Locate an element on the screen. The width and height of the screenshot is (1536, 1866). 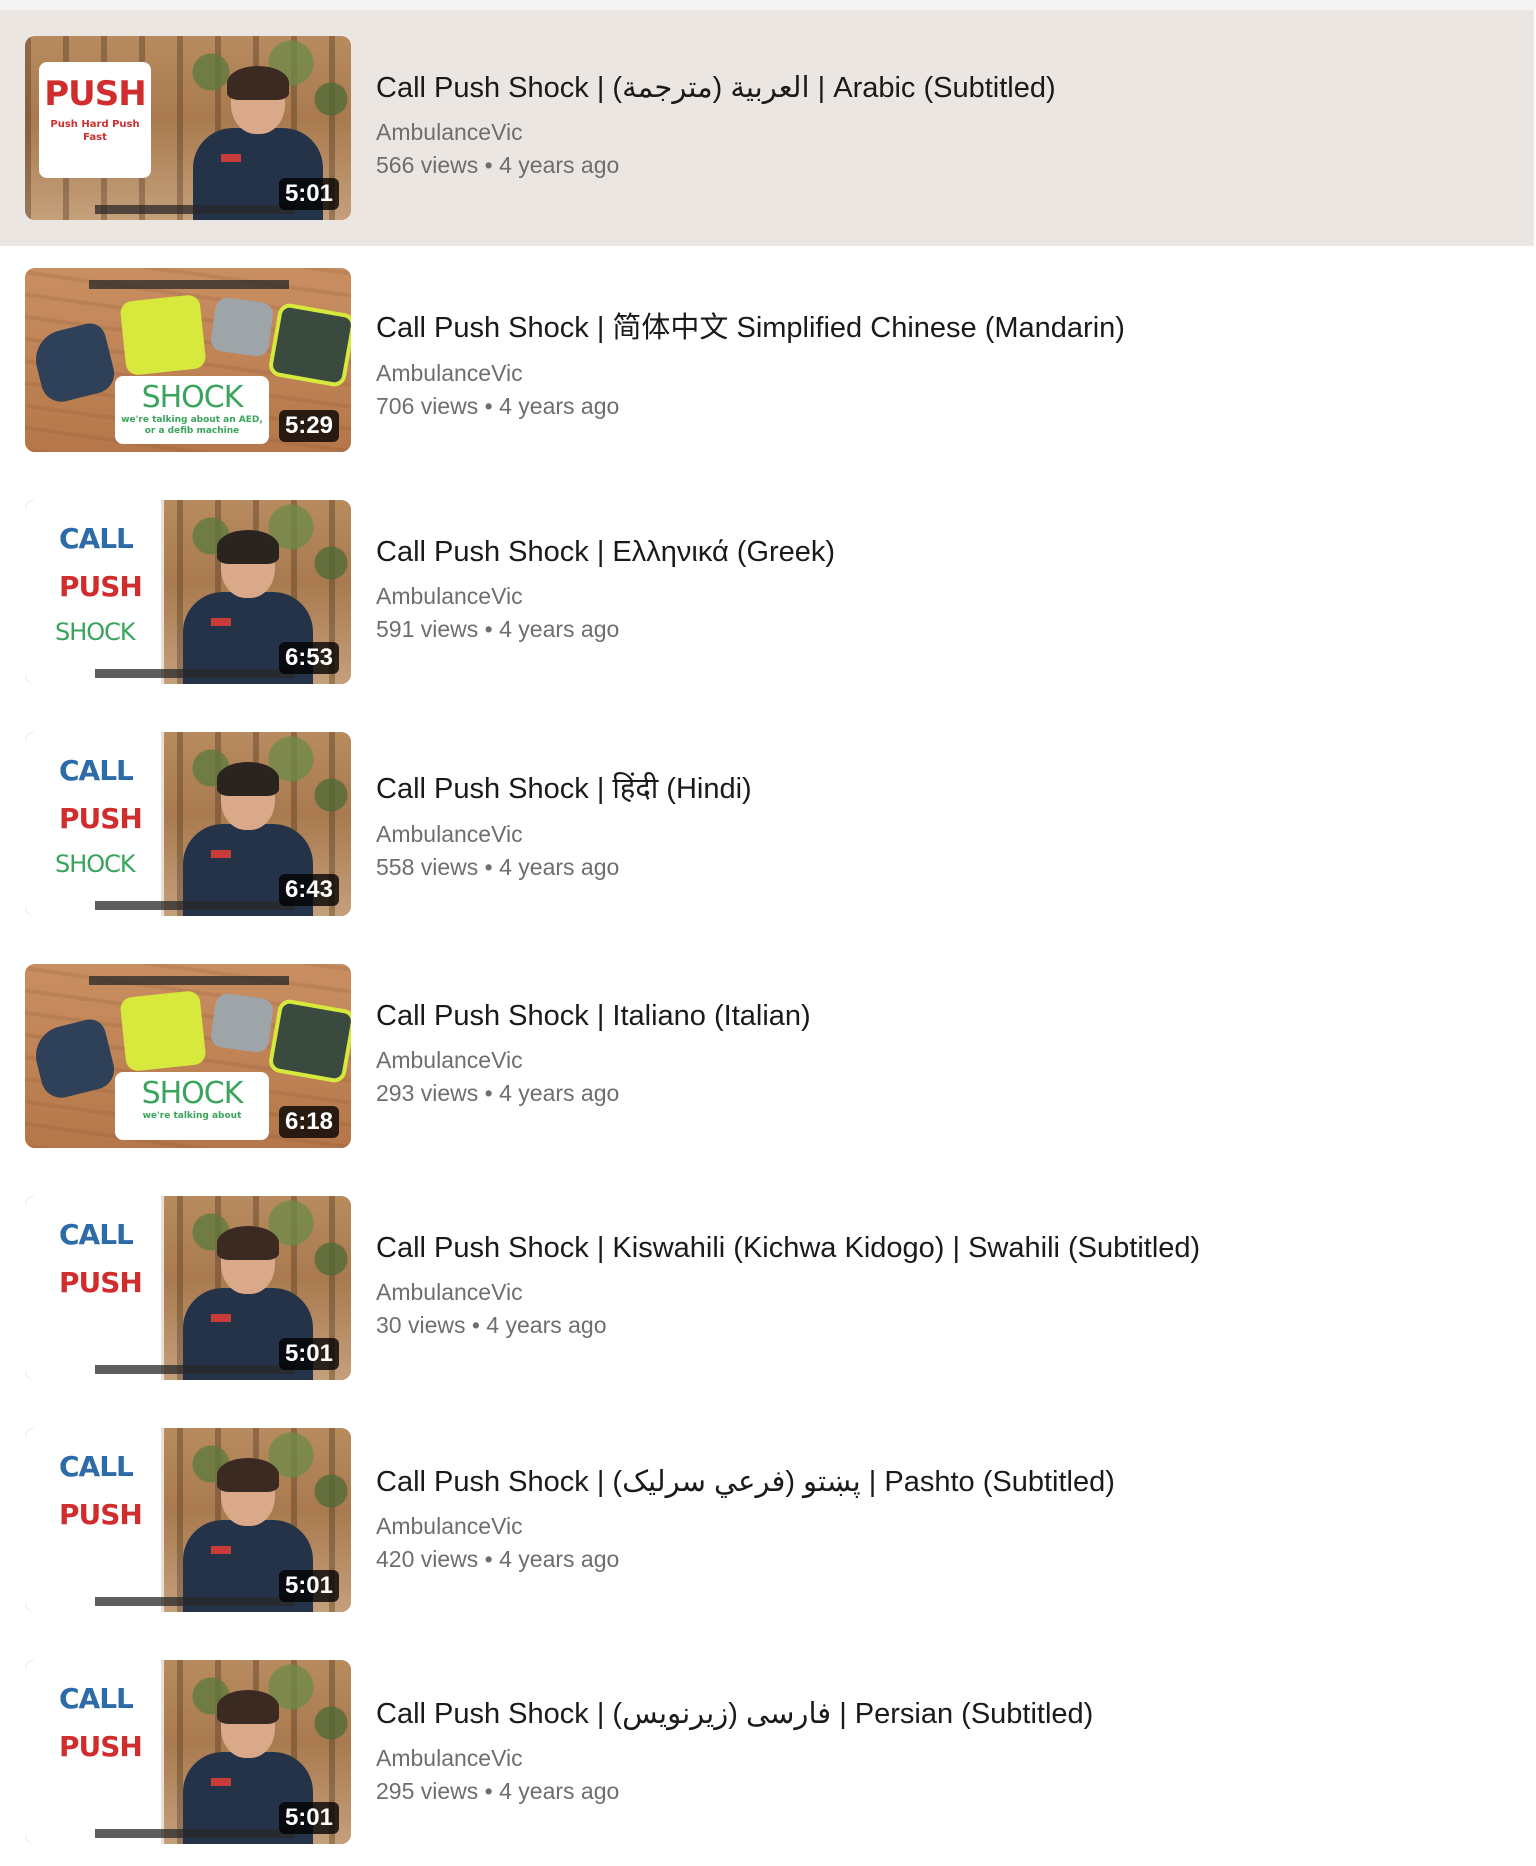
video-stats: 558 views • 4 years ago is located at coordinates (498, 867).